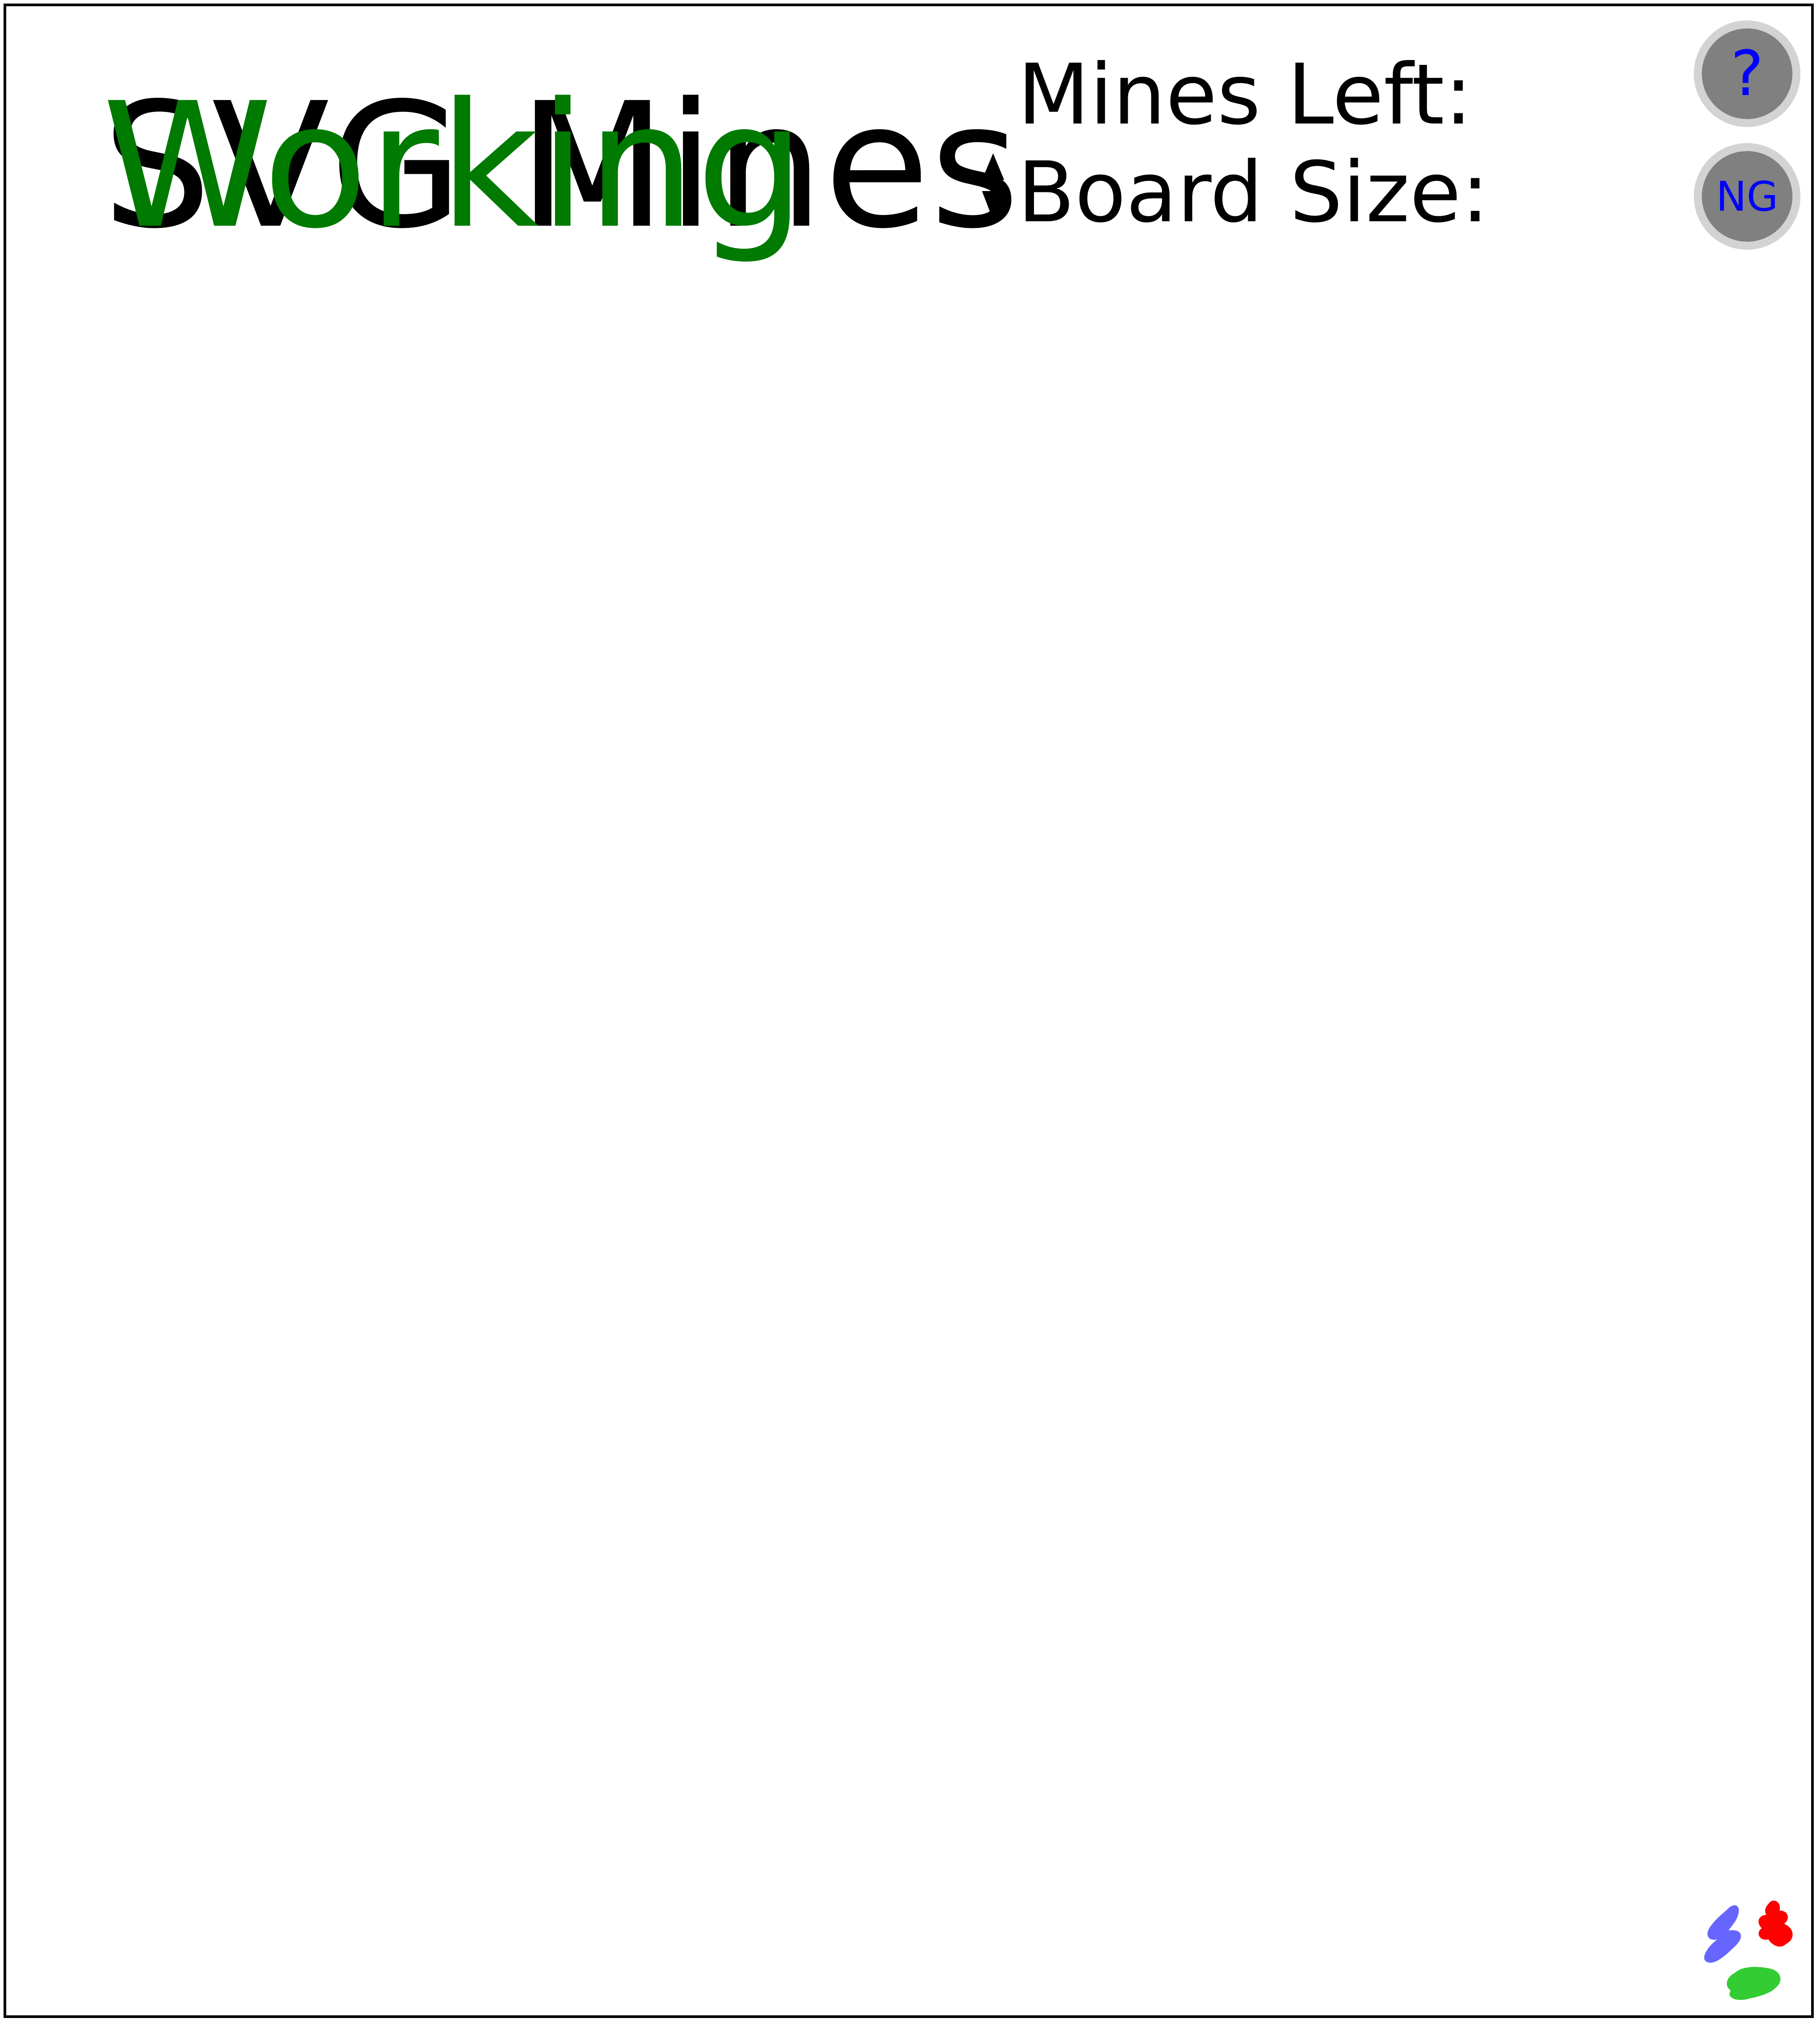  Describe the element at coordinates (1775, 1923) in the screenshot. I see `logo-red-blob` at that location.